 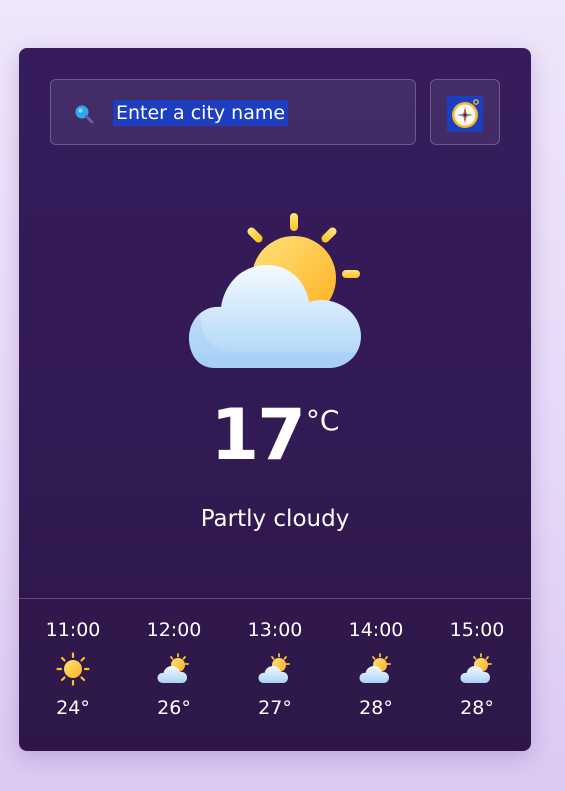 I want to click on search-box: Enter a city name, so click(x=233, y=112).